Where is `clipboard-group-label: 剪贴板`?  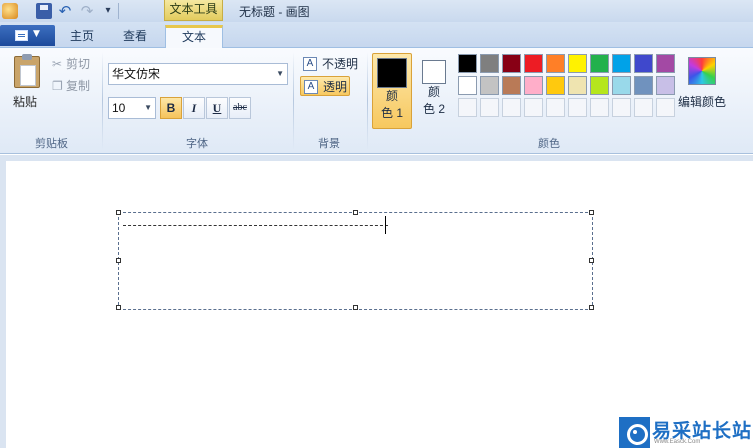 clipboard-group-label: 剪贴板 is located at coordinates (51, 144).